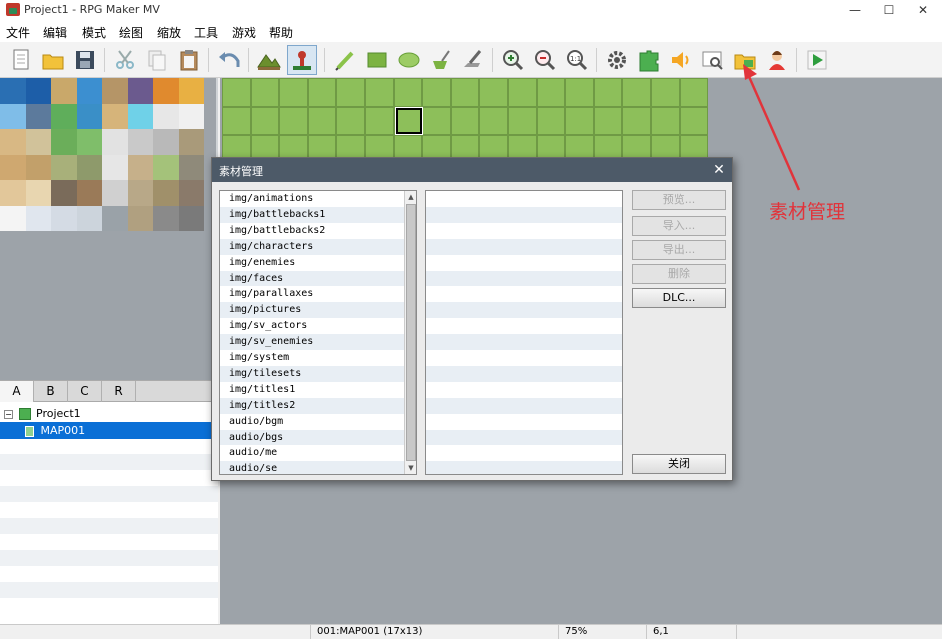  I want to click on shadow-pen-icon, so click(473, 60).